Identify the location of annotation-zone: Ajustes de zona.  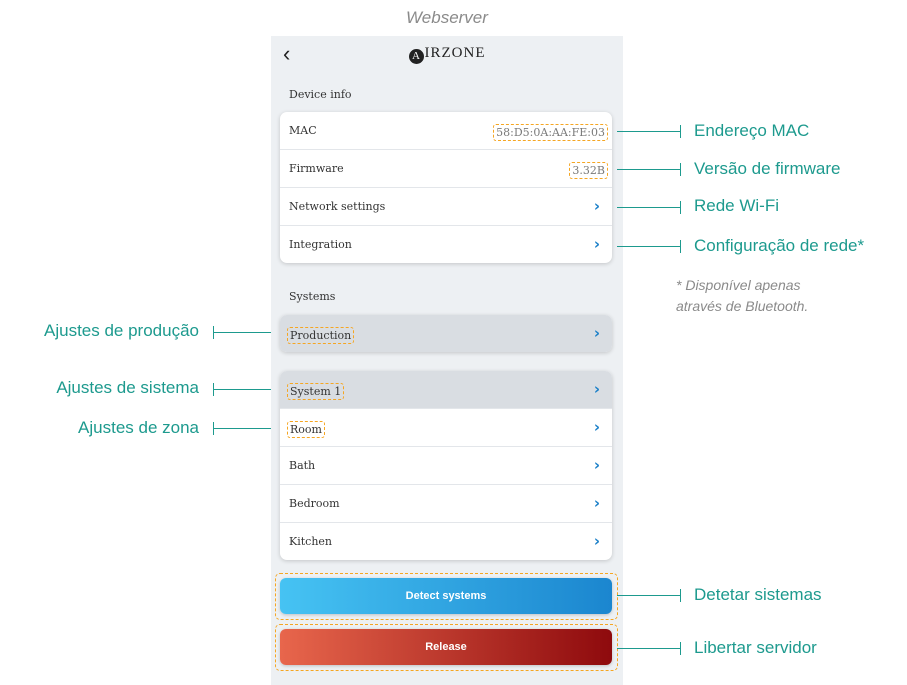
(138, 427).